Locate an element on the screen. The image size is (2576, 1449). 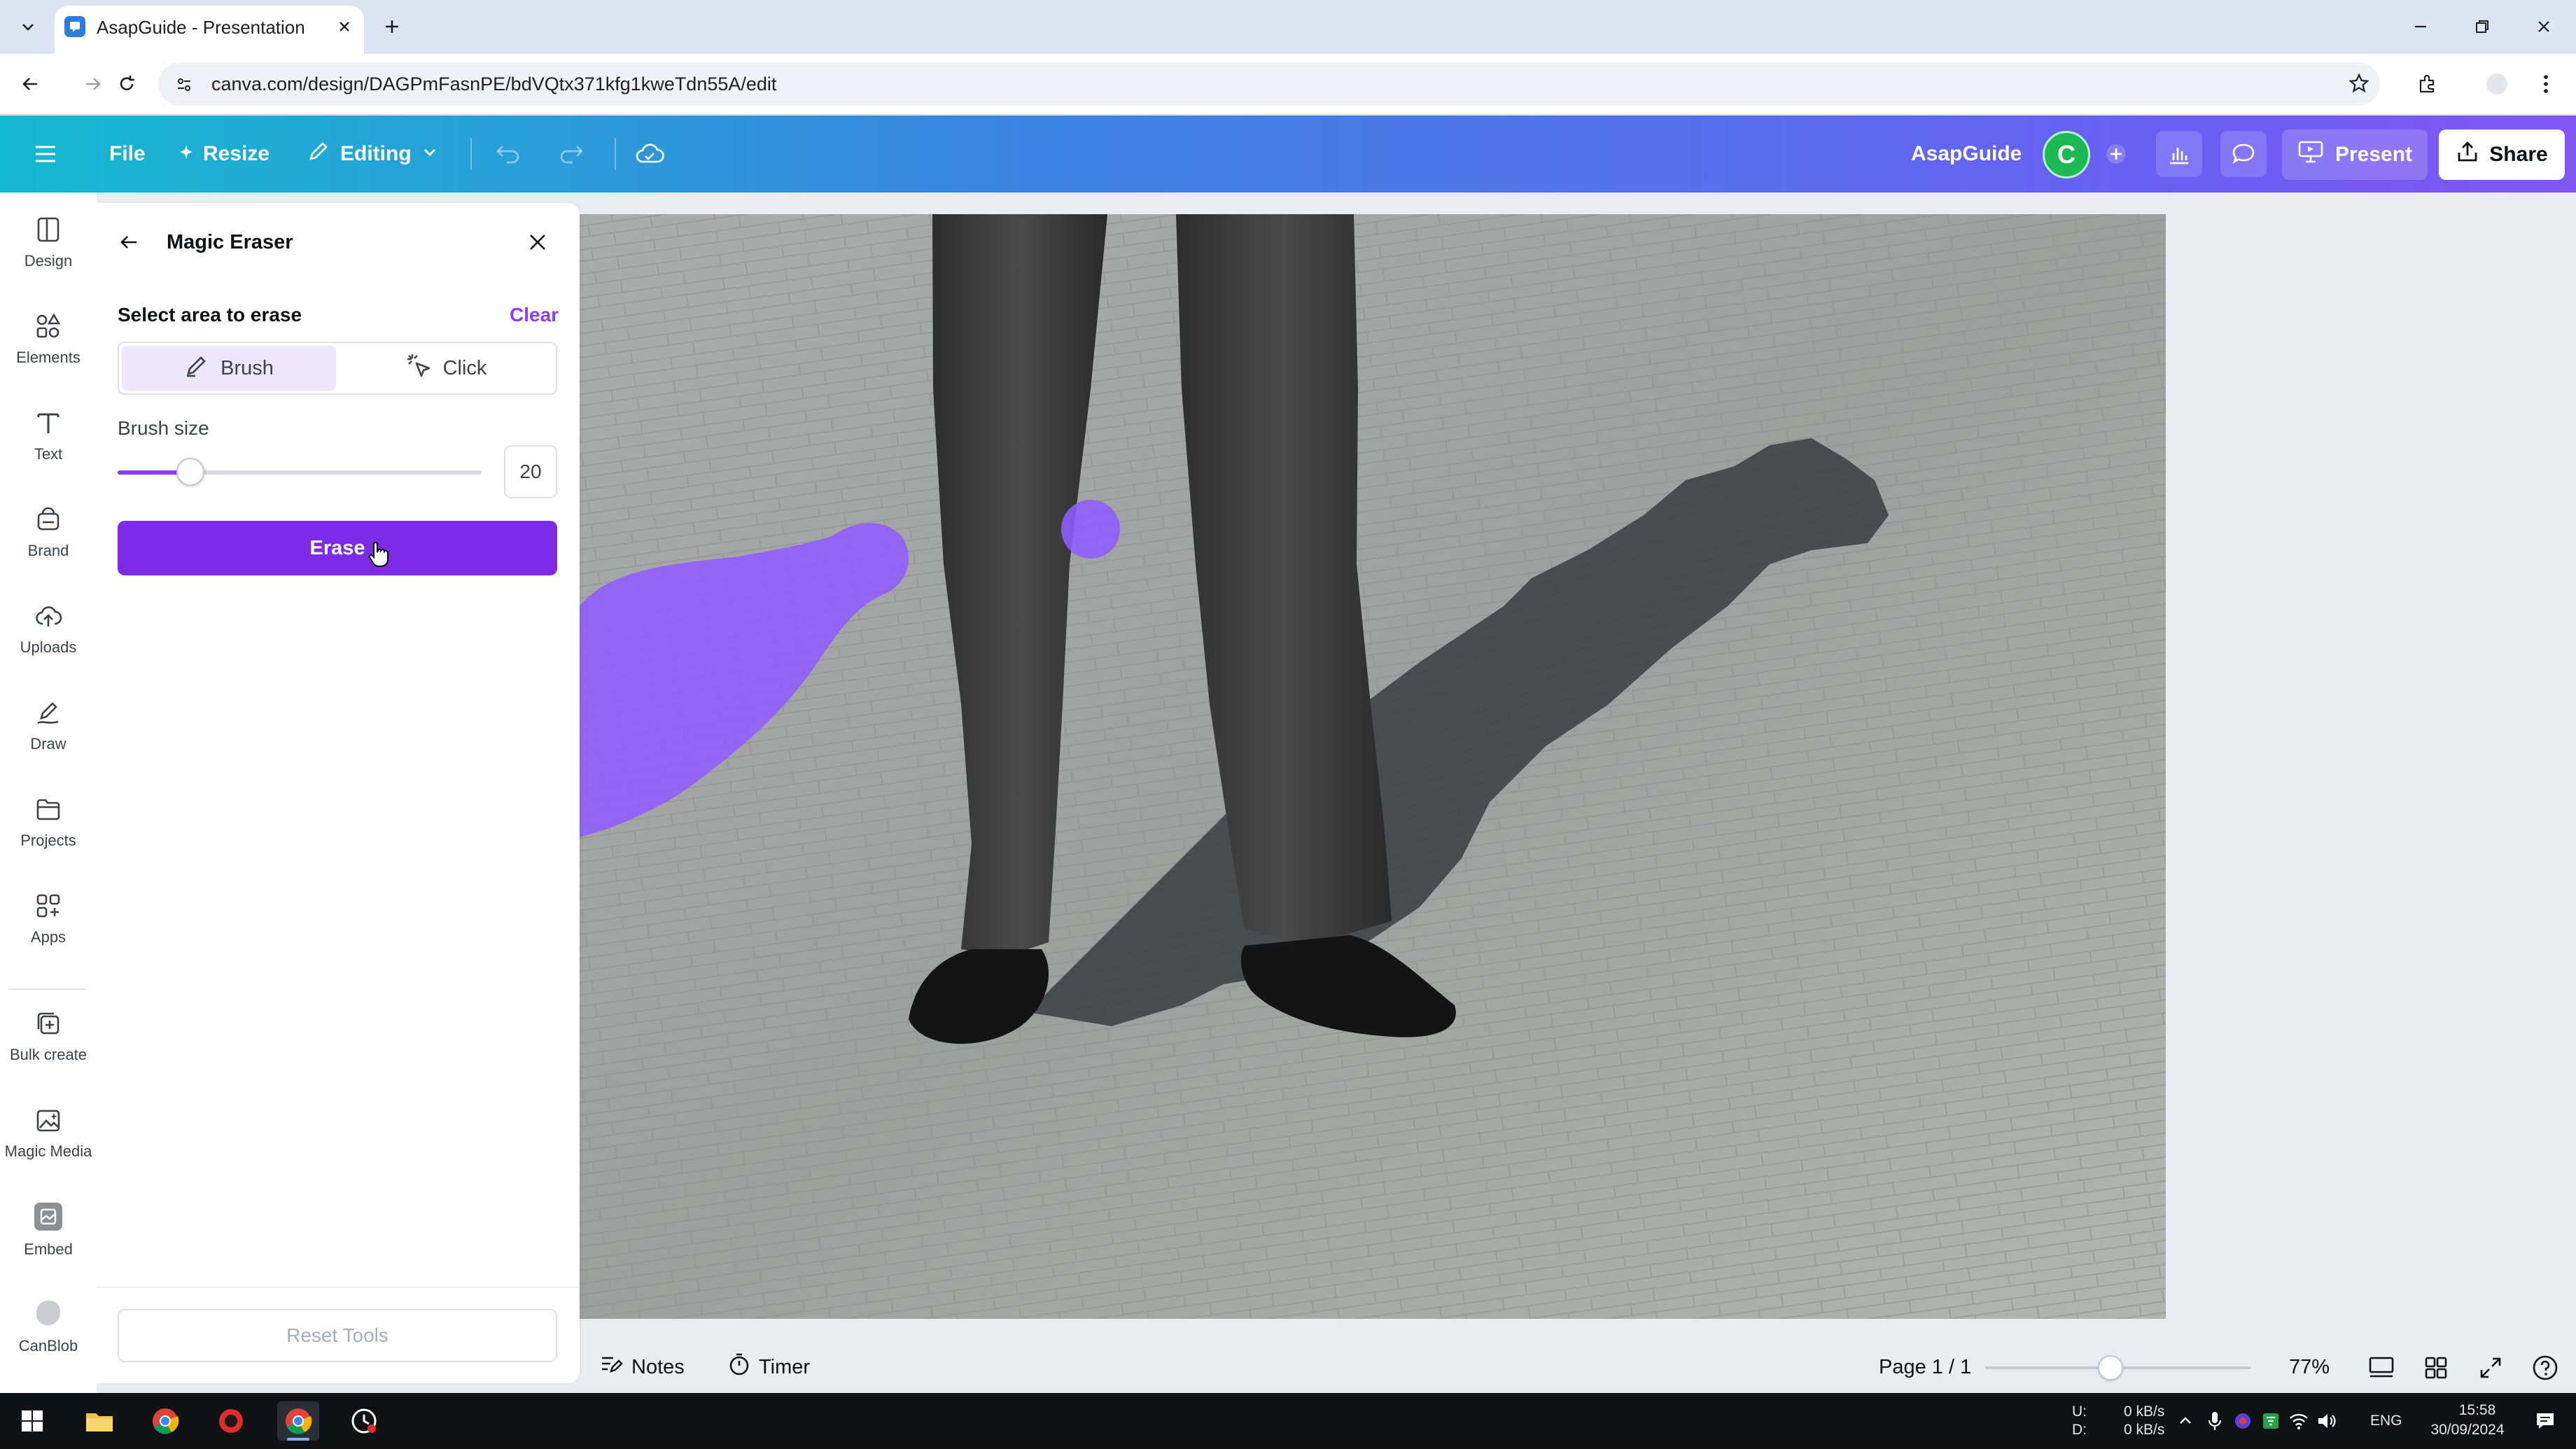
sidebar-item-projects: Projects is located at coordinates (48, 822).